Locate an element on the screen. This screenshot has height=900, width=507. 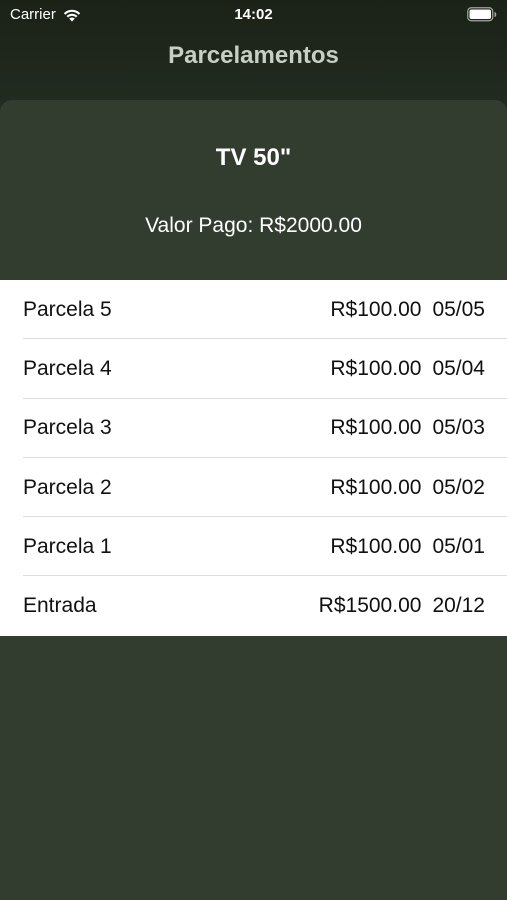
installment-row: Entrada R$1500.00 20/12 is located at coordinates (253, 605).